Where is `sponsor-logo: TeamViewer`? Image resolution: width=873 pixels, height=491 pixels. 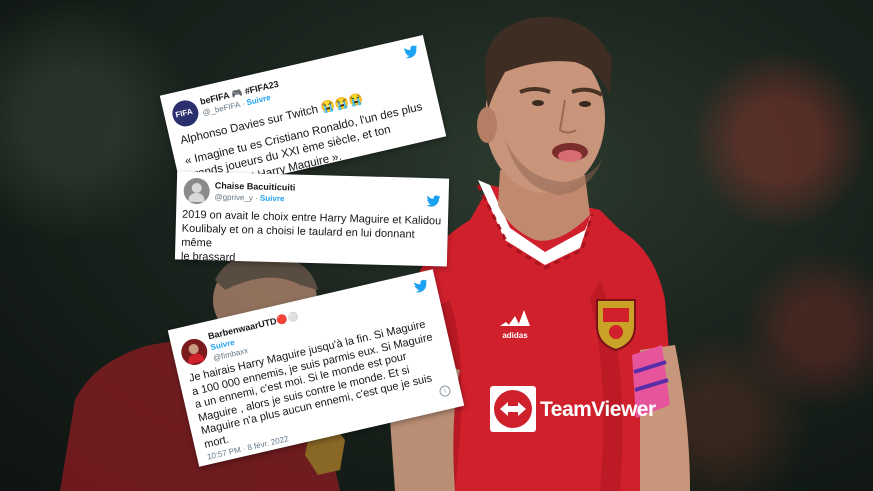
sponsor-logo: TeamViewer is located at coordinates (573, 410).